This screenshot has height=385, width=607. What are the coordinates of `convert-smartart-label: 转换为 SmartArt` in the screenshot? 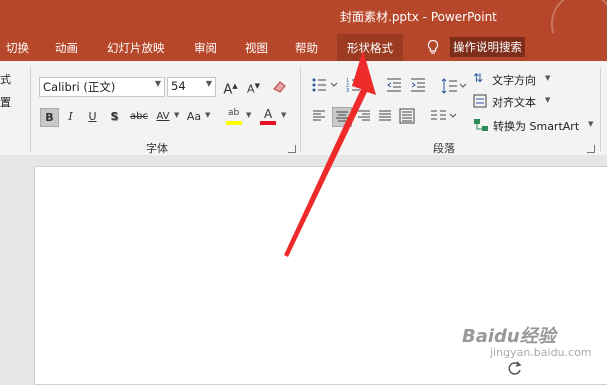 It's located at (536, 126).